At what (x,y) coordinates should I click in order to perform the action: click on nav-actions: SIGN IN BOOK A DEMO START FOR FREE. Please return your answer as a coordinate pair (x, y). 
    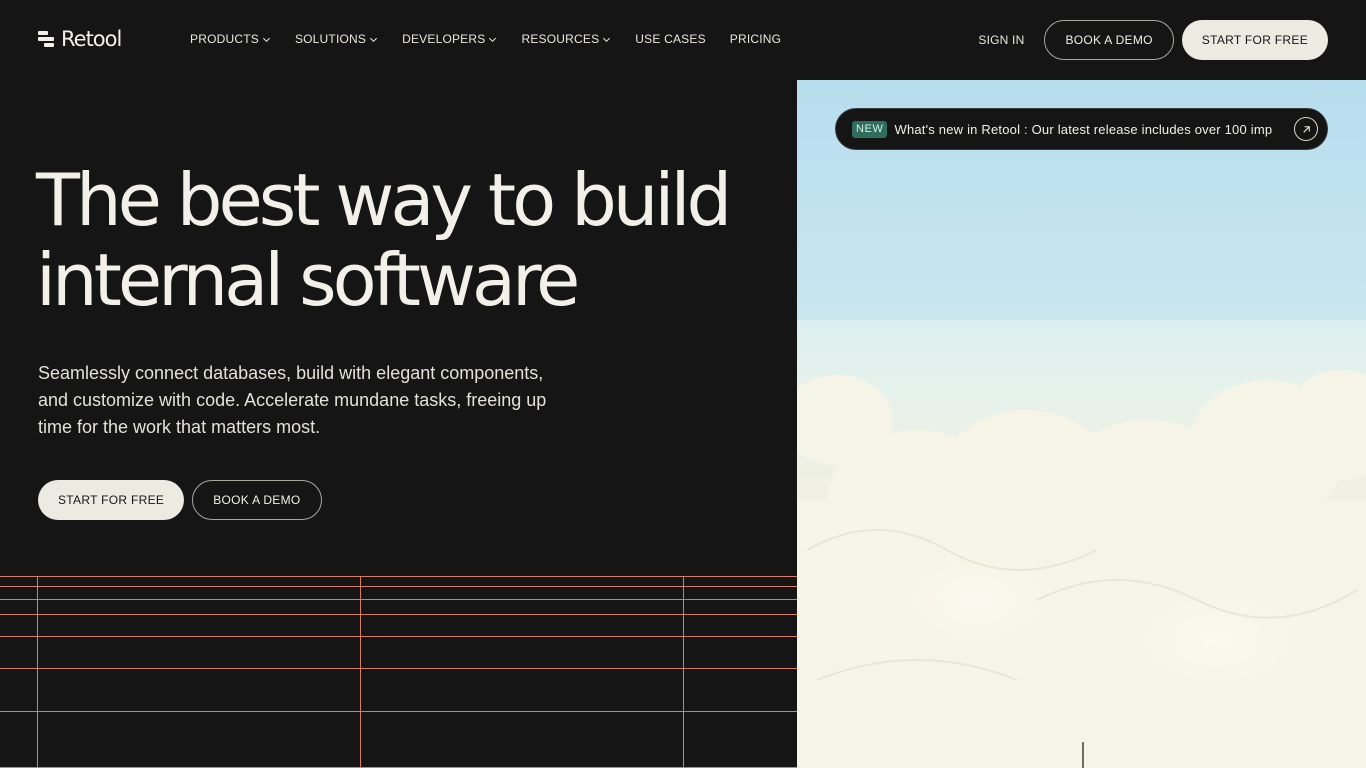
    Looking at the image, I should click on (1153, 40).